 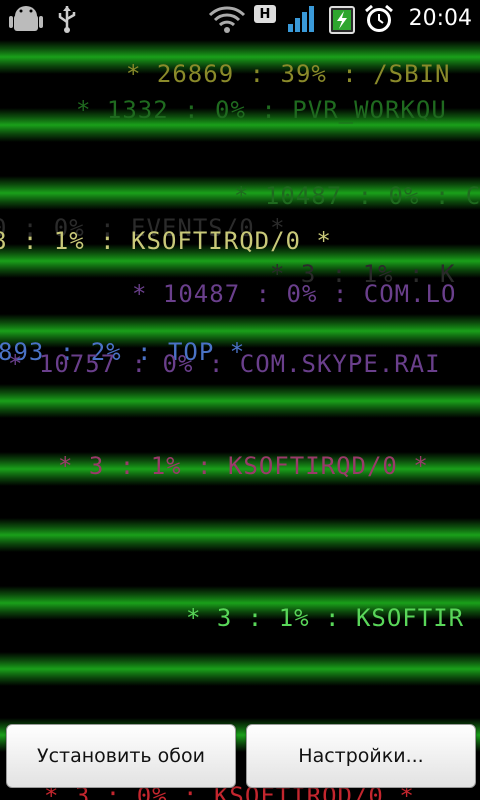 I want to click on signal-icon, so click(x=302, y=19).